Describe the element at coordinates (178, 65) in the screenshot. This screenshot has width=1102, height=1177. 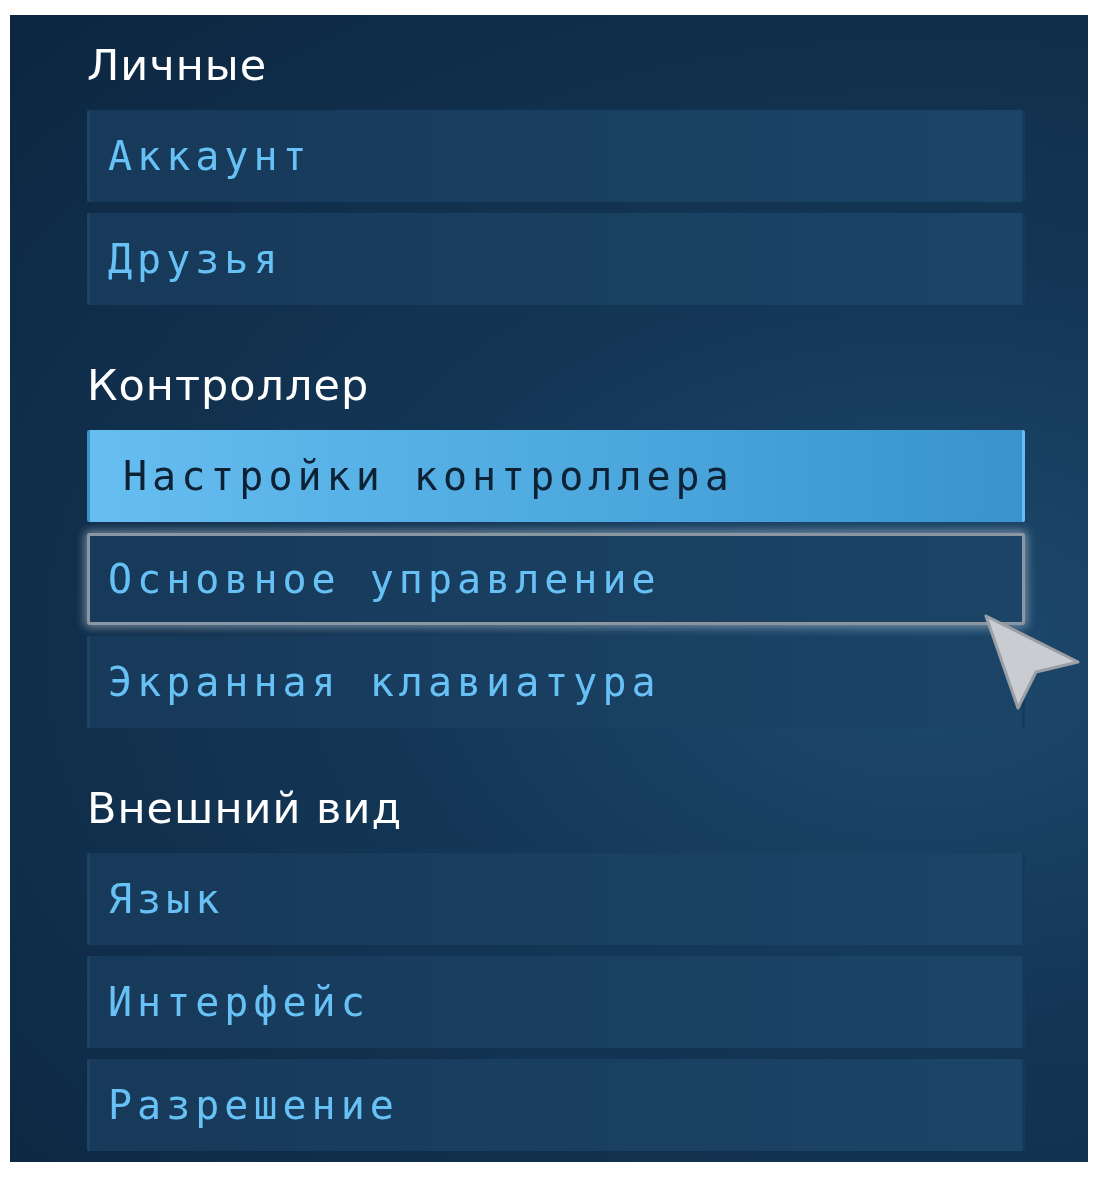
I see `section-heading: Личные` at that location.